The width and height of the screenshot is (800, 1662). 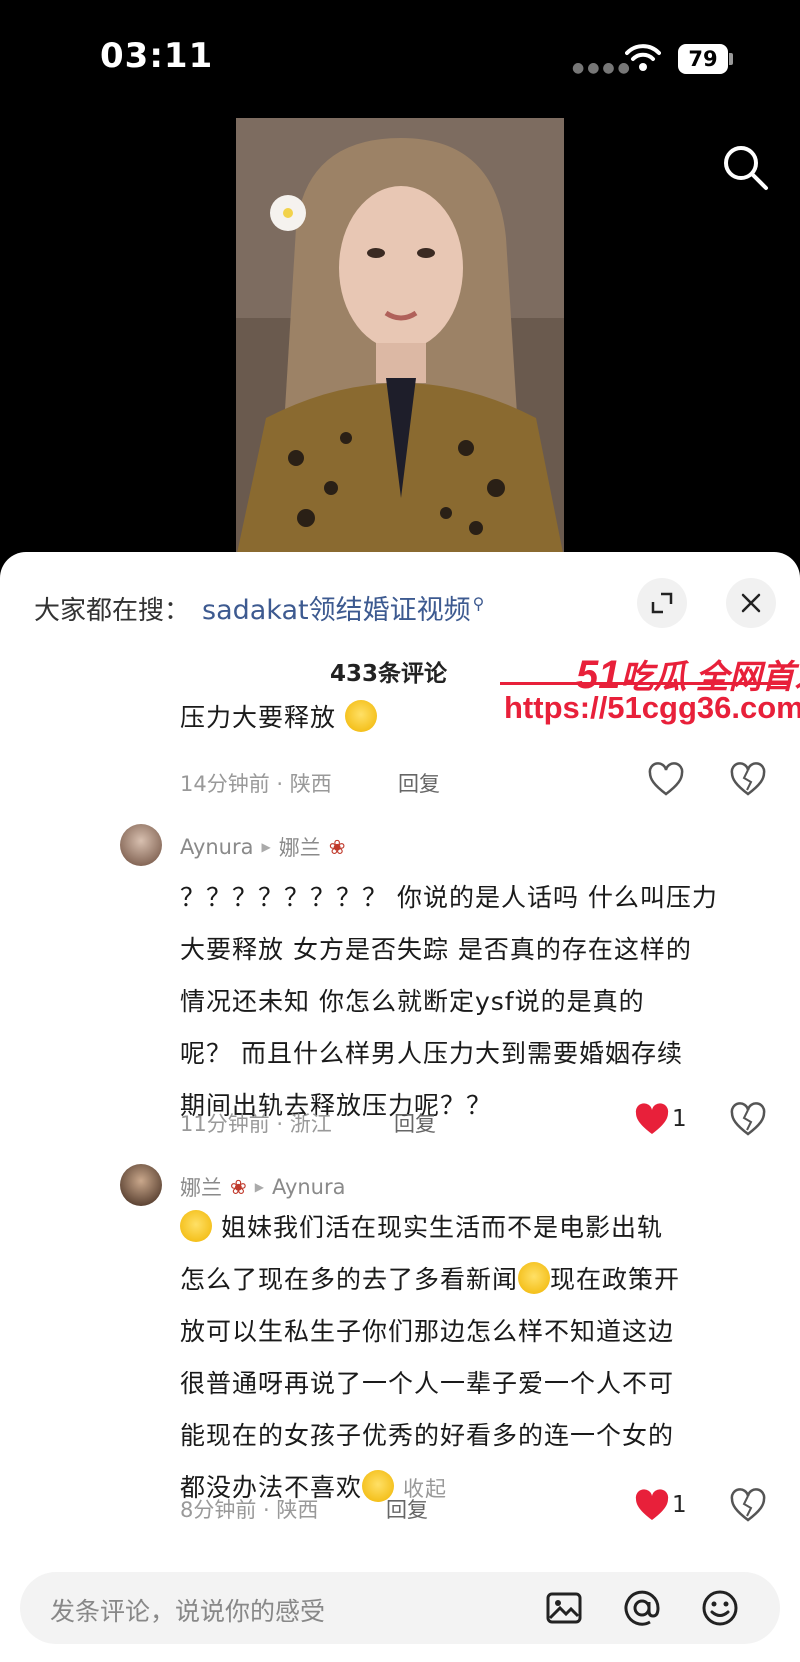 I want to click on search-icon, so click(x=746, y=168).